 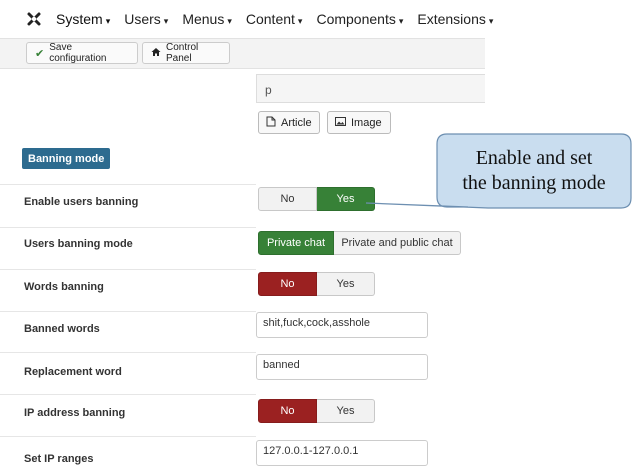 What do you see at coordinates (534, 158) in the screenshot?
I see `callout-line-1: Enable and set` at bounding box center [534, 158].